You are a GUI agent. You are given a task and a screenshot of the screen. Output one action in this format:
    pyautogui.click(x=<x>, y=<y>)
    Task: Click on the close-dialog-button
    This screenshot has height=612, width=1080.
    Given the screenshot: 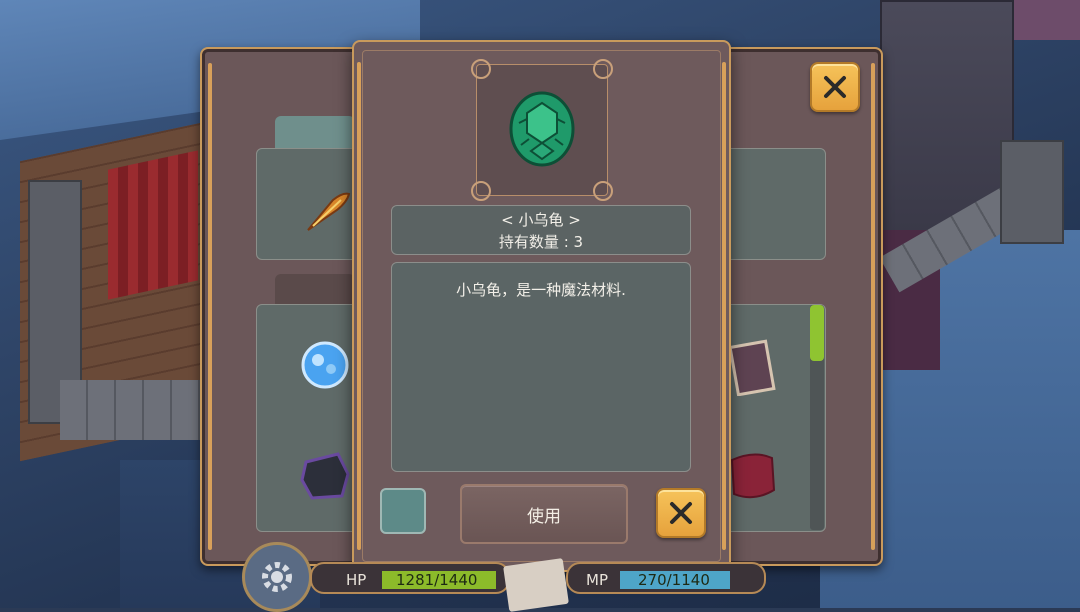 What is the action you would take?
    pyautogui.click(x=681, y=513)
    